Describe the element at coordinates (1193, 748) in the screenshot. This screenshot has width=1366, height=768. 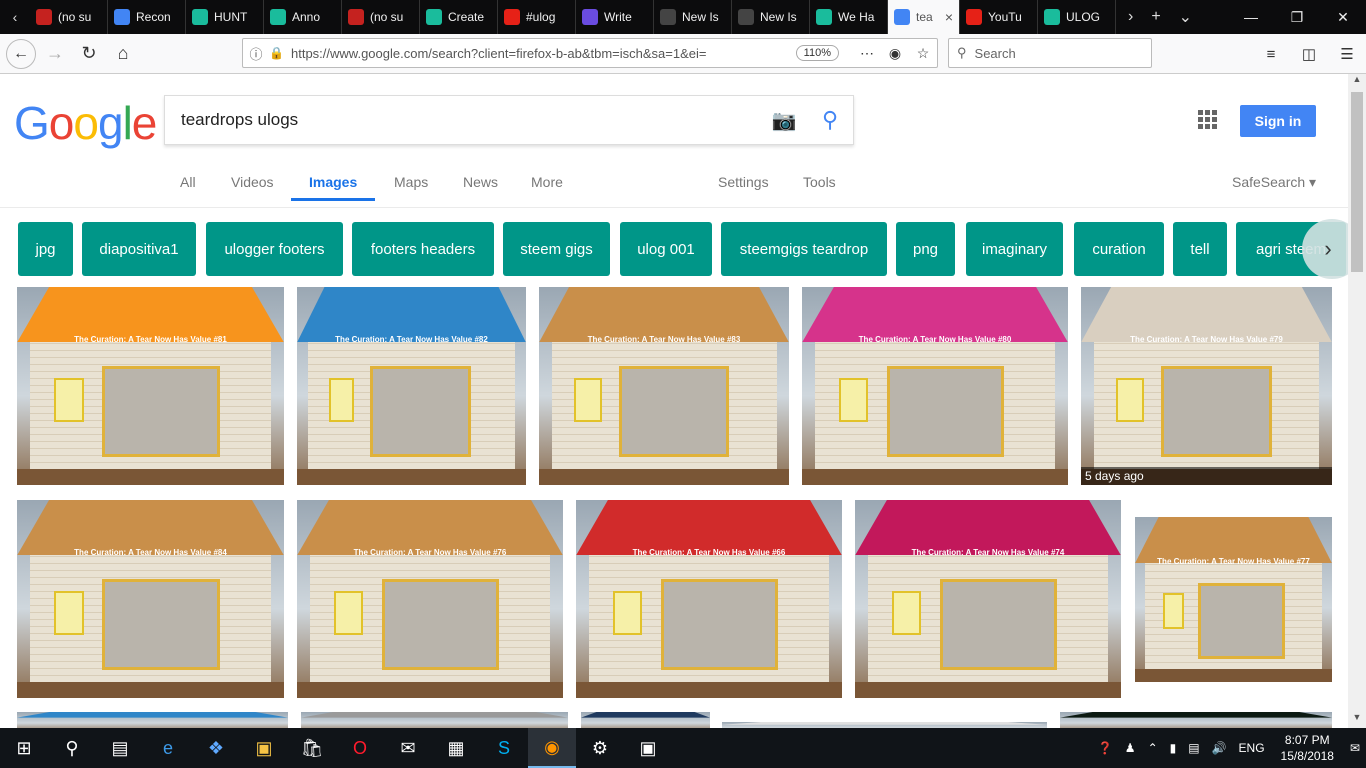
I see `network-icon: ▤` at that location.